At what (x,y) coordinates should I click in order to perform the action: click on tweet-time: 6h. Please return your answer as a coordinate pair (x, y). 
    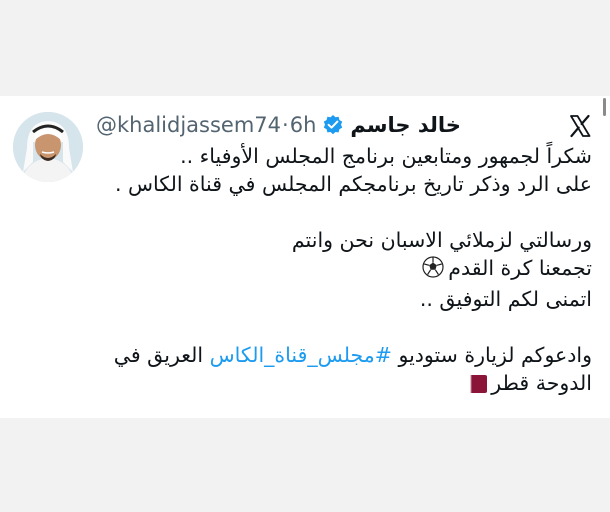
    Looking at the image, I should click on (303, 125).